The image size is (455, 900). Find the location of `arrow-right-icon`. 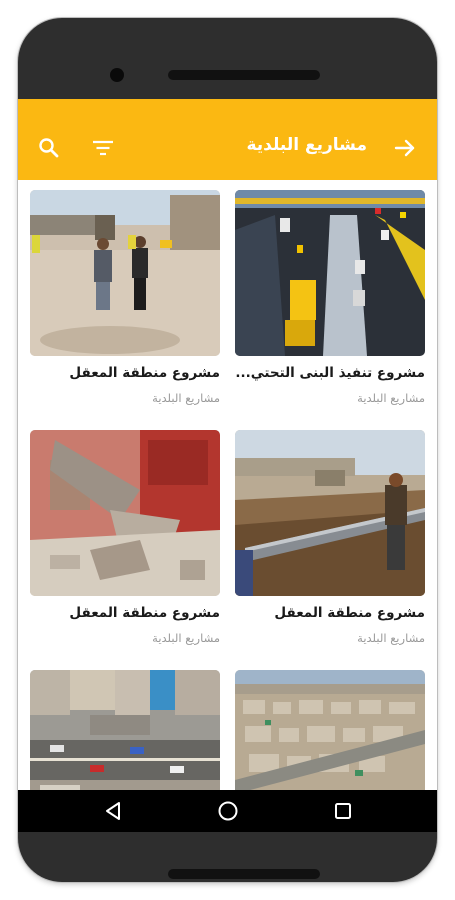

arrow-right-icon is located at coordinates (405, 148).